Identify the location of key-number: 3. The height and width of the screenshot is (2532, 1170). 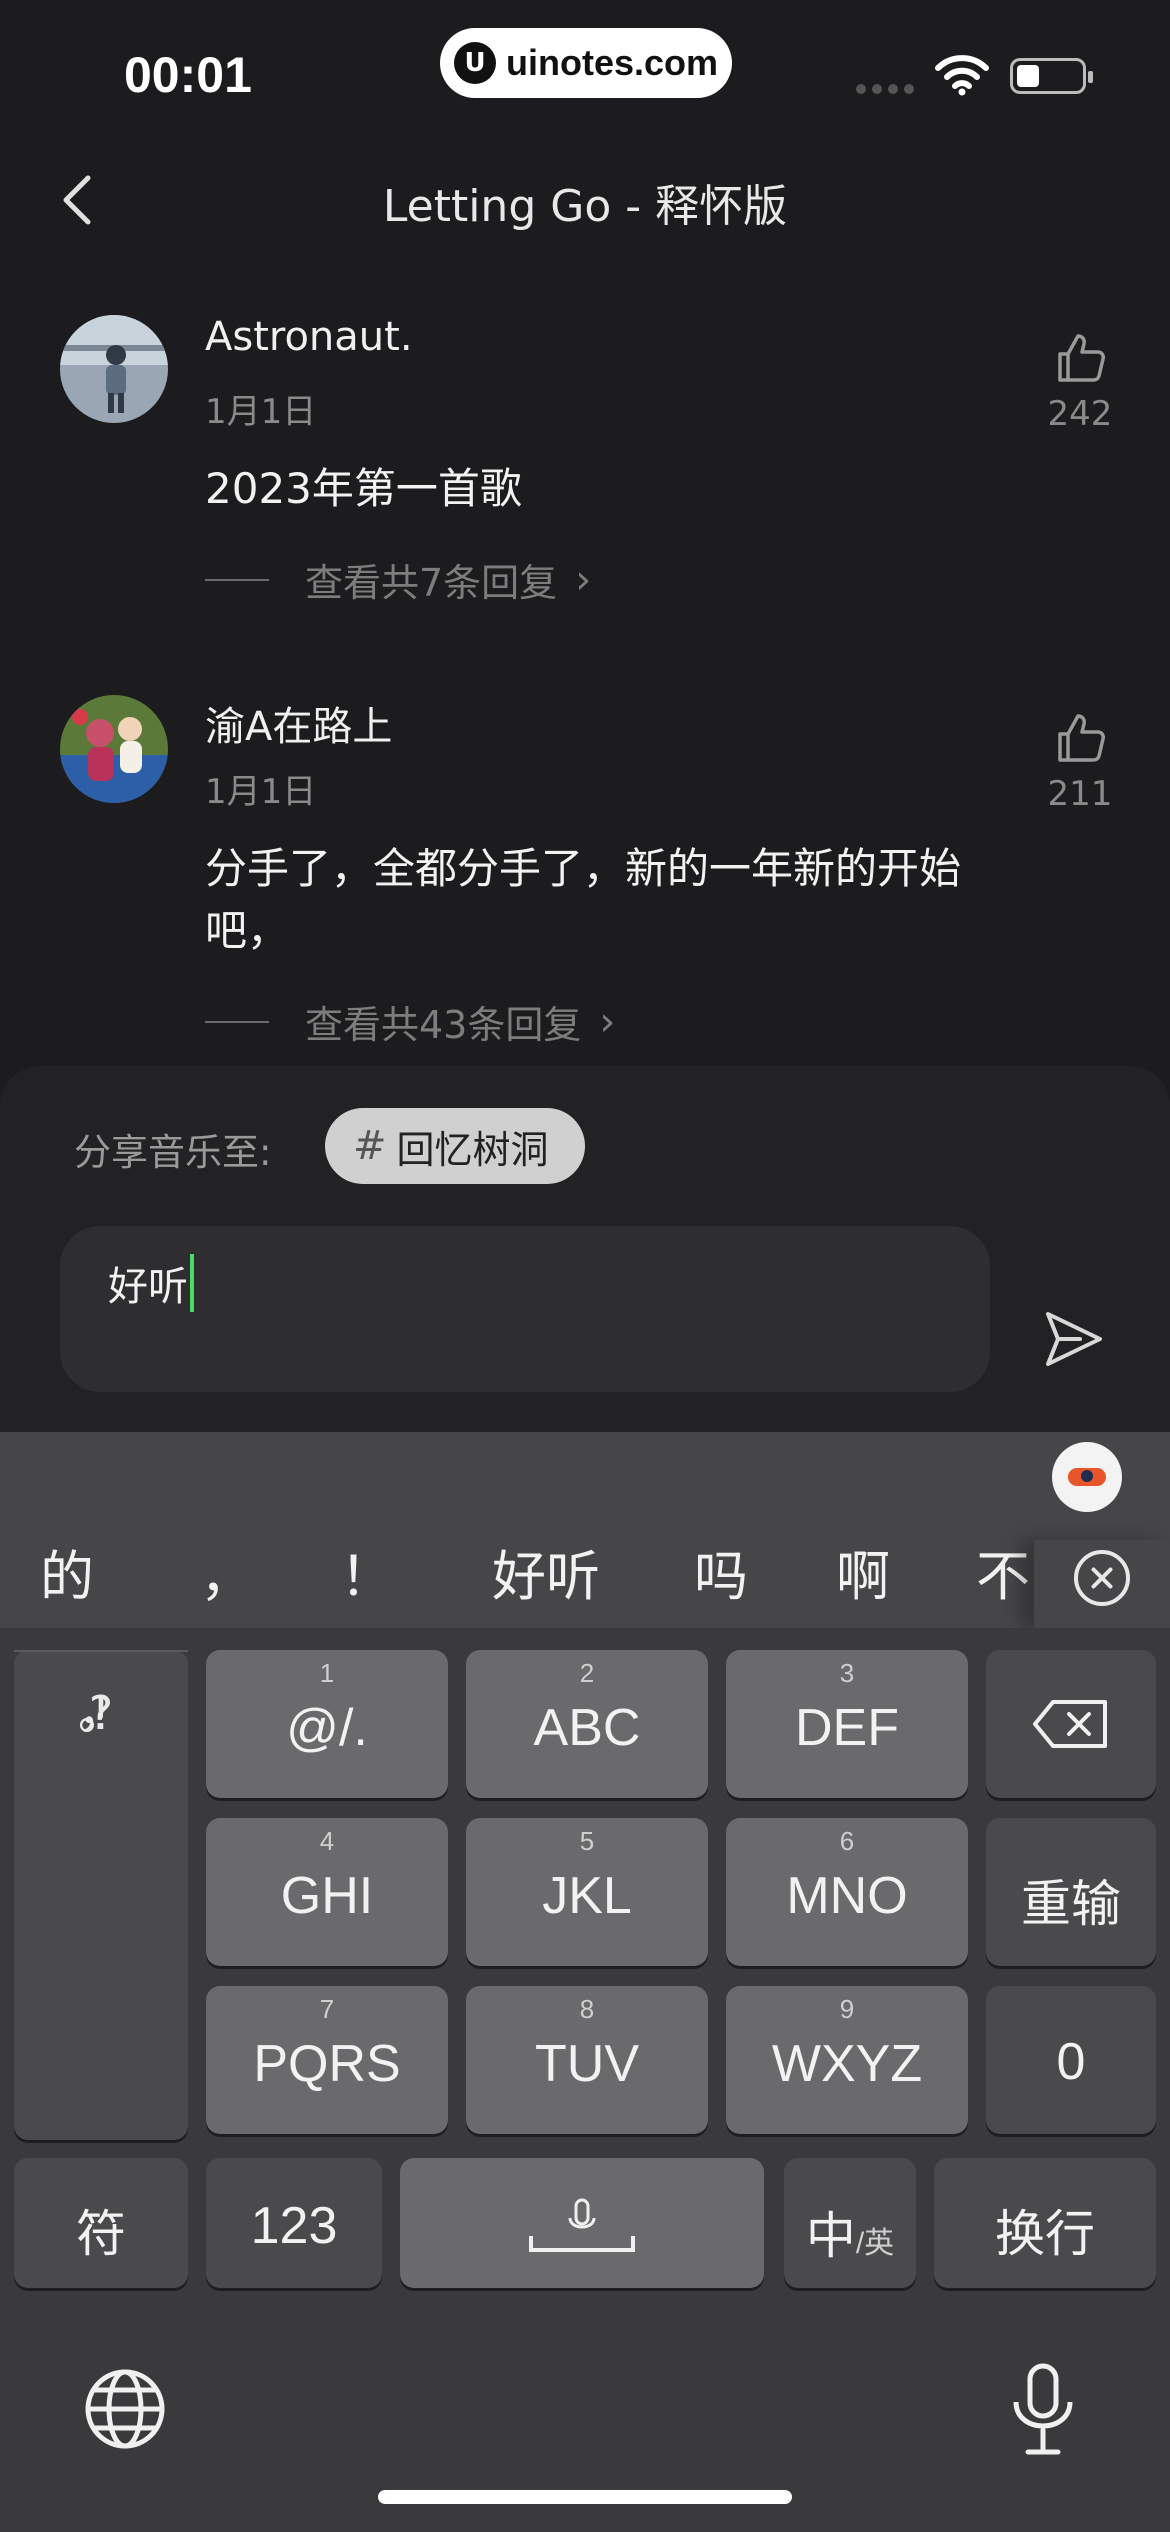
(847, 1673).